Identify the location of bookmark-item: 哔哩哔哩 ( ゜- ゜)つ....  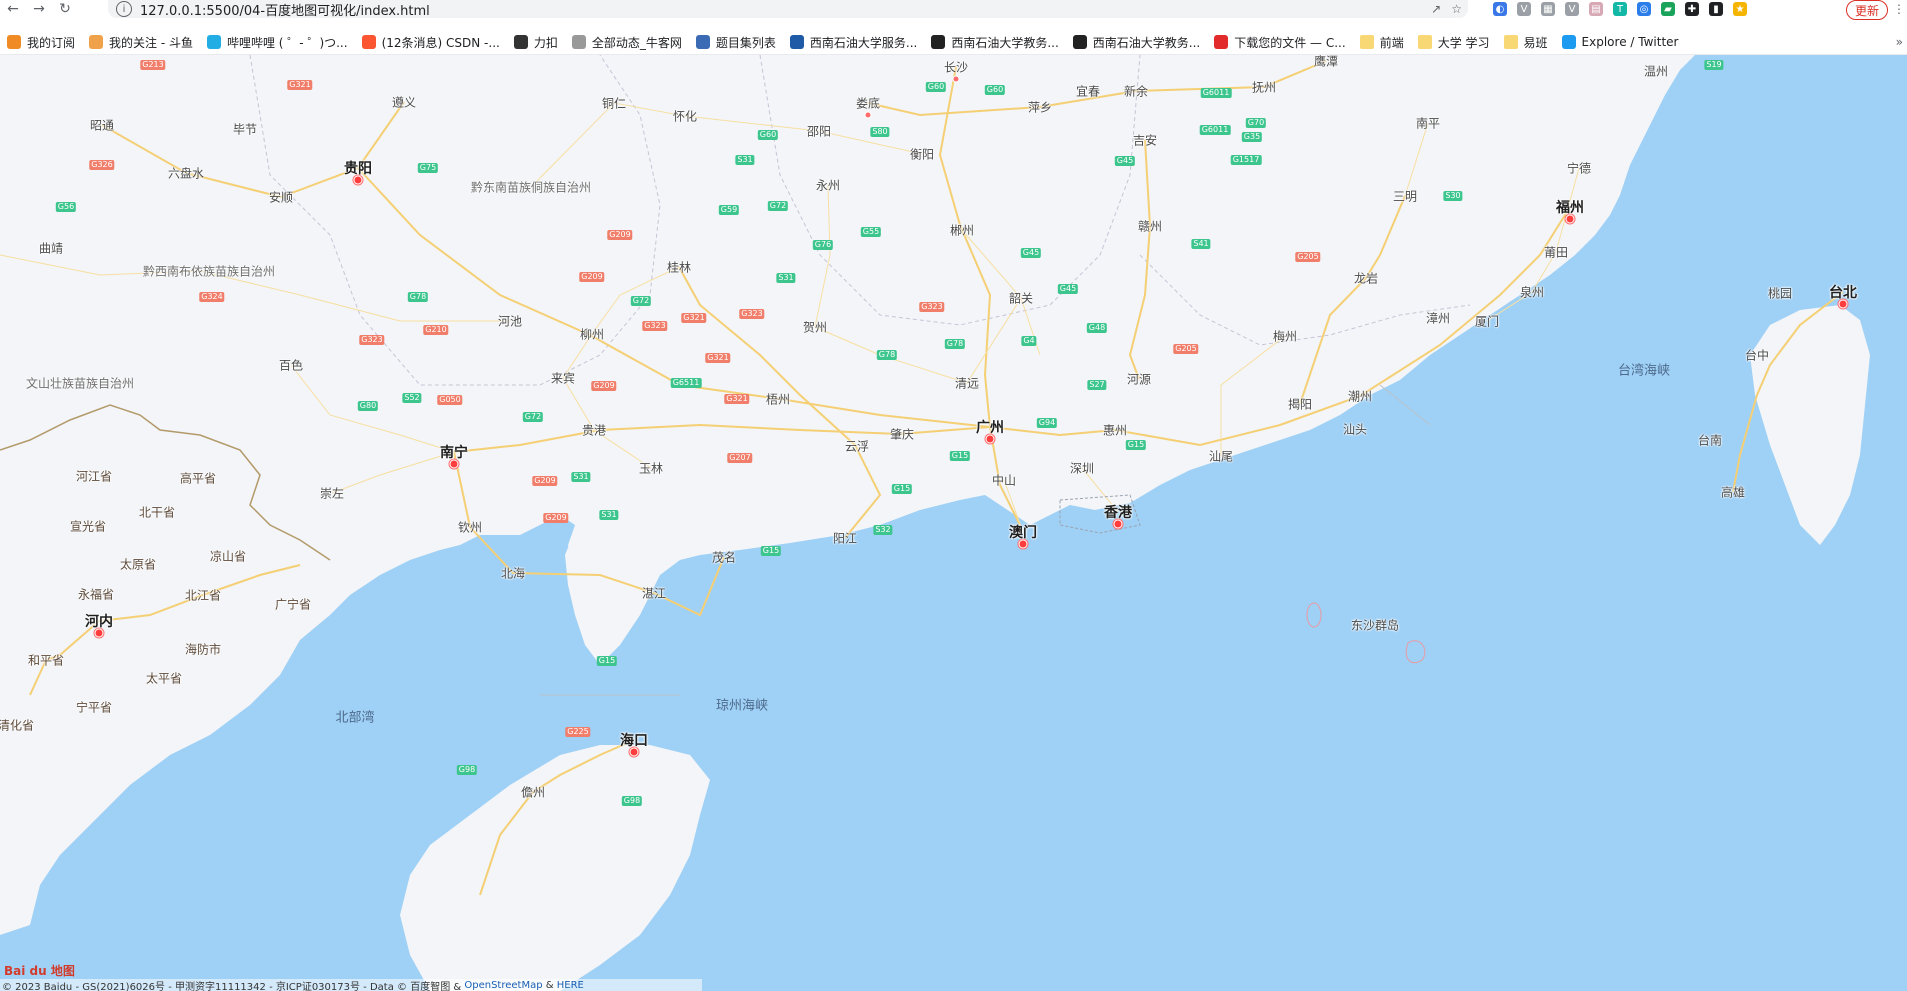
(277, 42).